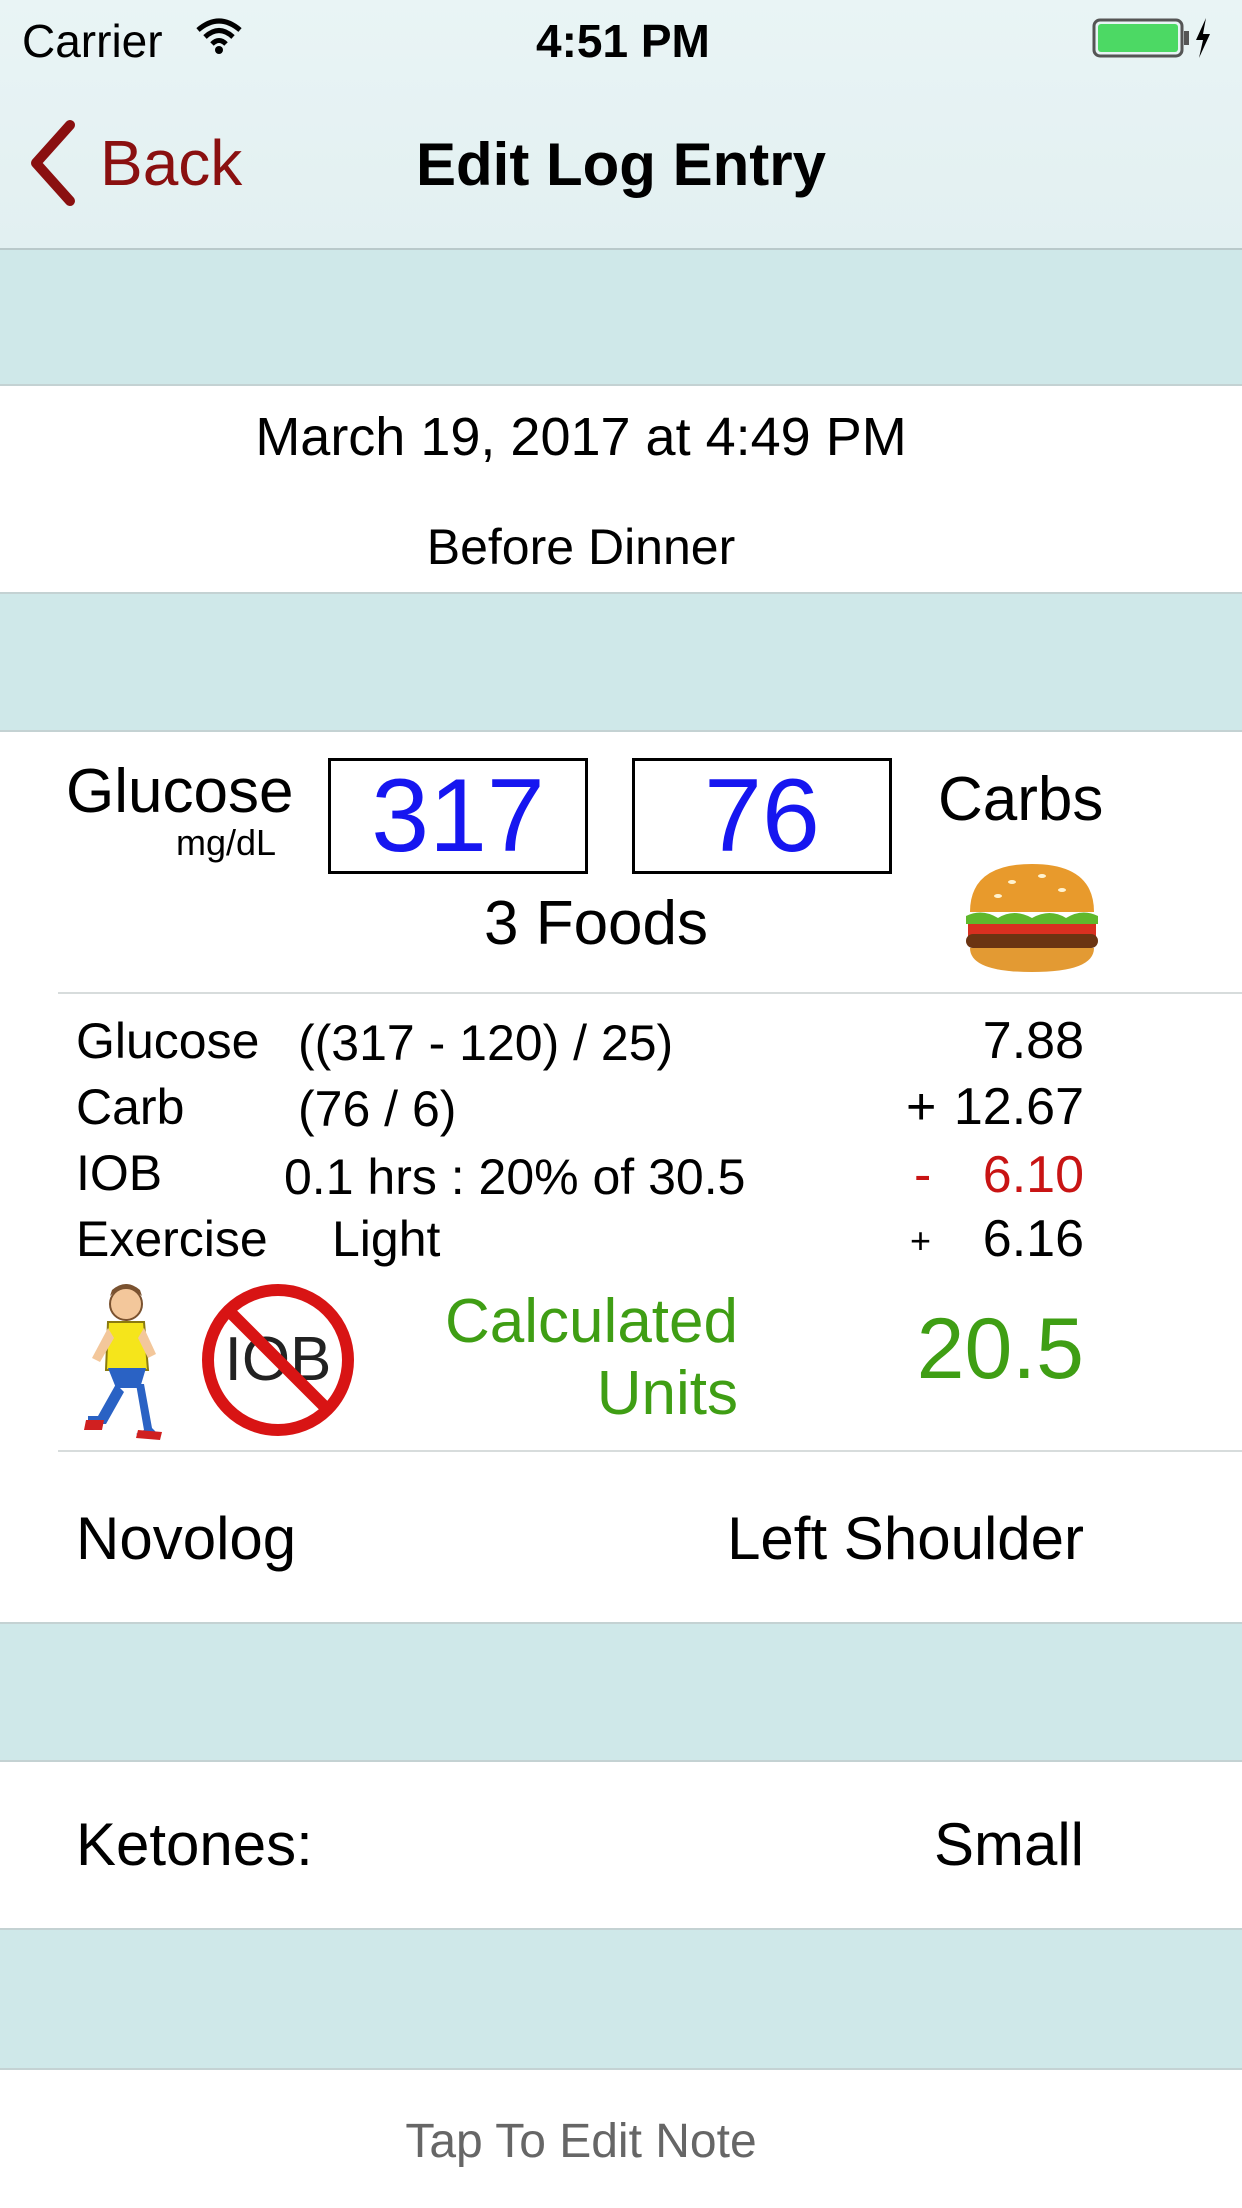 This screenshot has width=1242, height=2208. What do you see at coordinates (1033, 1239) in the screenshot?
I see `calc-value: 6.16` at bounding box center [1033, 1239].